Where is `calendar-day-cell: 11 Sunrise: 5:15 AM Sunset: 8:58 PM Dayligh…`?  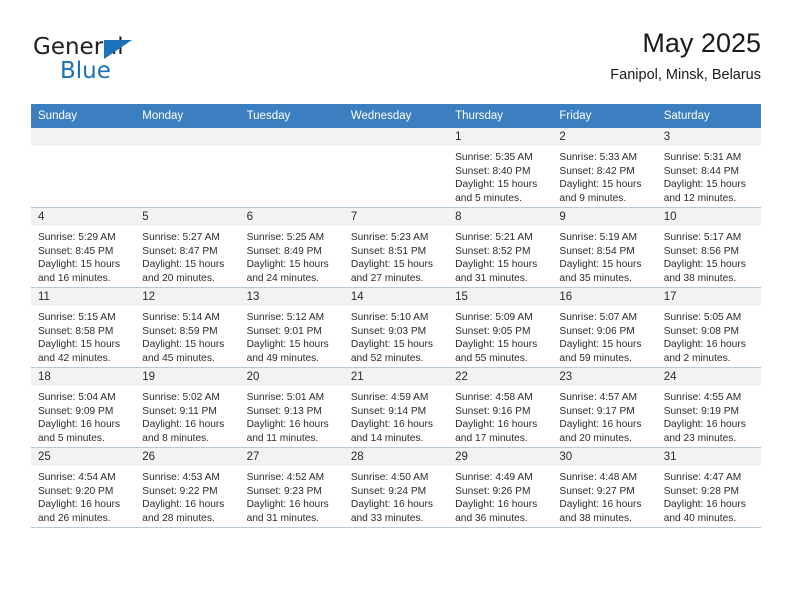
calendar-day-cell: 11 Sunrise: 5:15 AM Sunset: 8:58 PM Dayligh… is located at coordinates (83, 327).